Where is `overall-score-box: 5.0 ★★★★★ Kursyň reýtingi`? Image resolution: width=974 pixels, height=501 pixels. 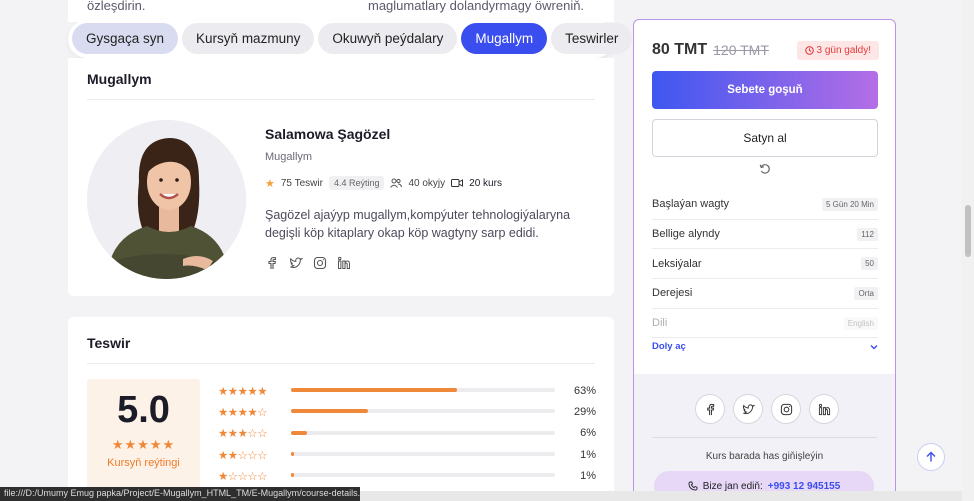 overall-score-box: 5.0 ★★★★★ Kursyň reýtingi is located at coordinates (143, 440).